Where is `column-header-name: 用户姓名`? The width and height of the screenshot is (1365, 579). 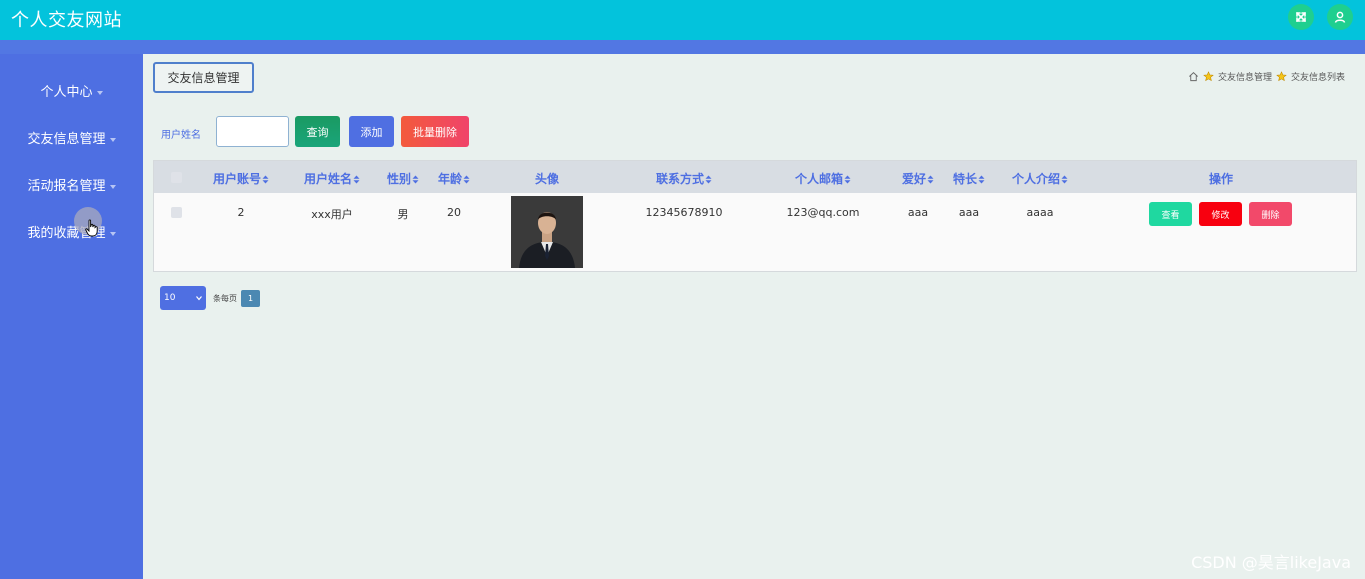
column-header-name: 用户姓名 is located at coordinates (332, 178).